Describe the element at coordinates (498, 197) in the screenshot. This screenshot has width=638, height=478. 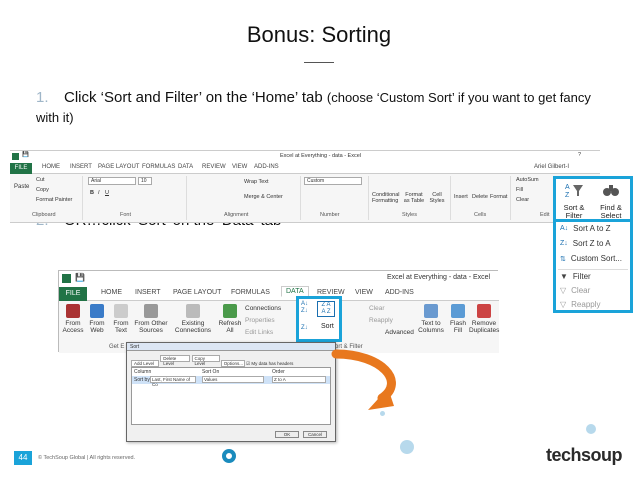
I see `format-cells-button: Format` at that location.